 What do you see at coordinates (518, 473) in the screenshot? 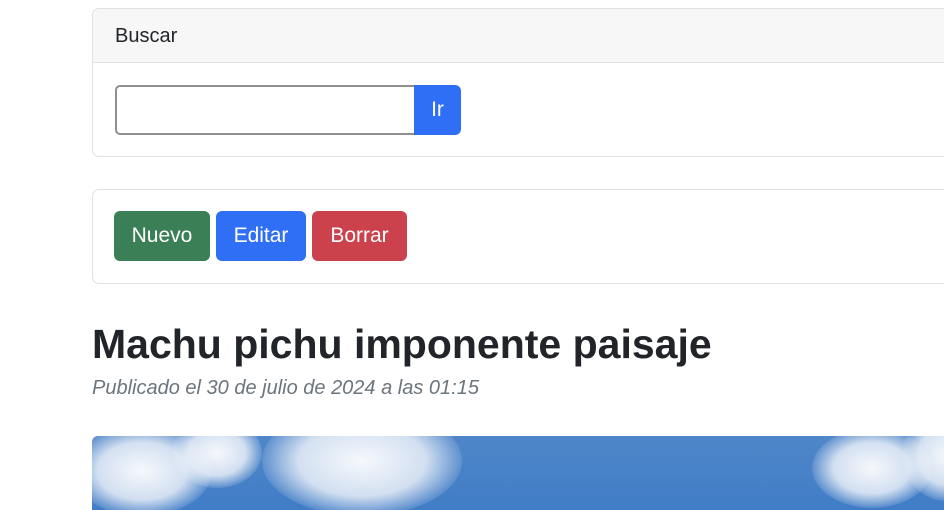
I see `post-image` at bounding box center [518, 473].